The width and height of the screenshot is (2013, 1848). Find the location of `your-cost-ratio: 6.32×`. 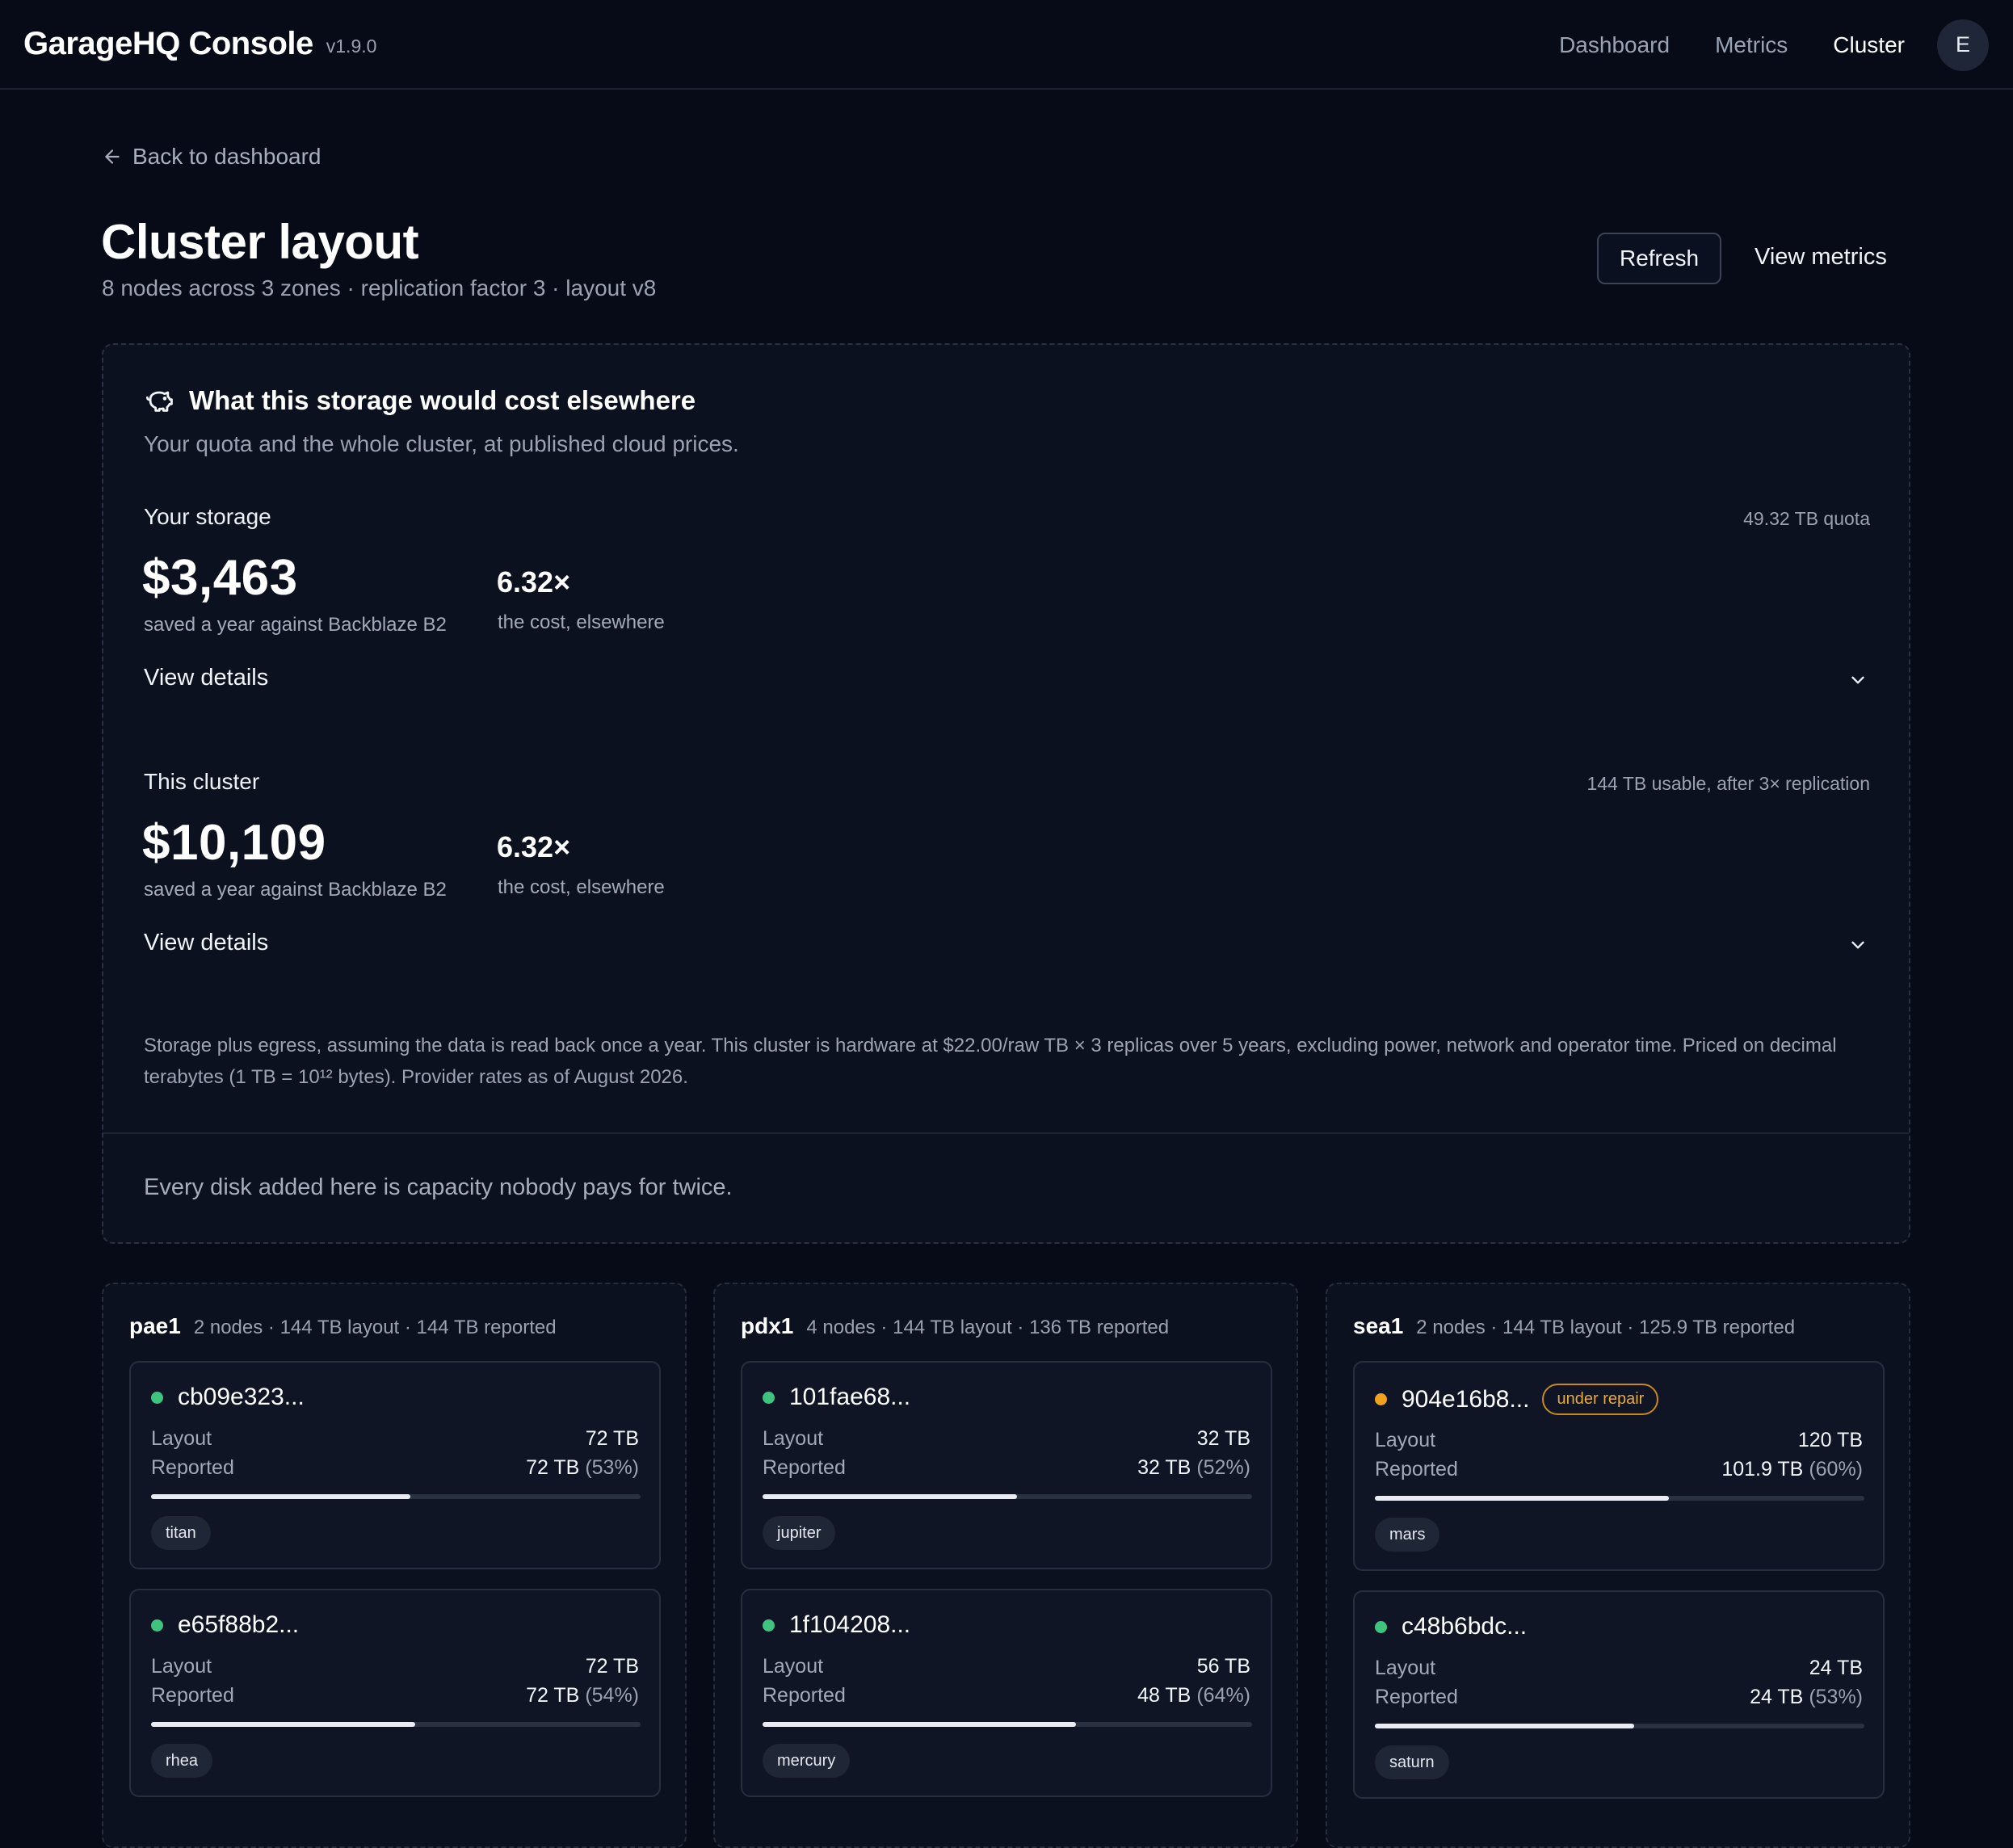

your-cost-ratio: 6.32× is located at coordinates (534, 581).